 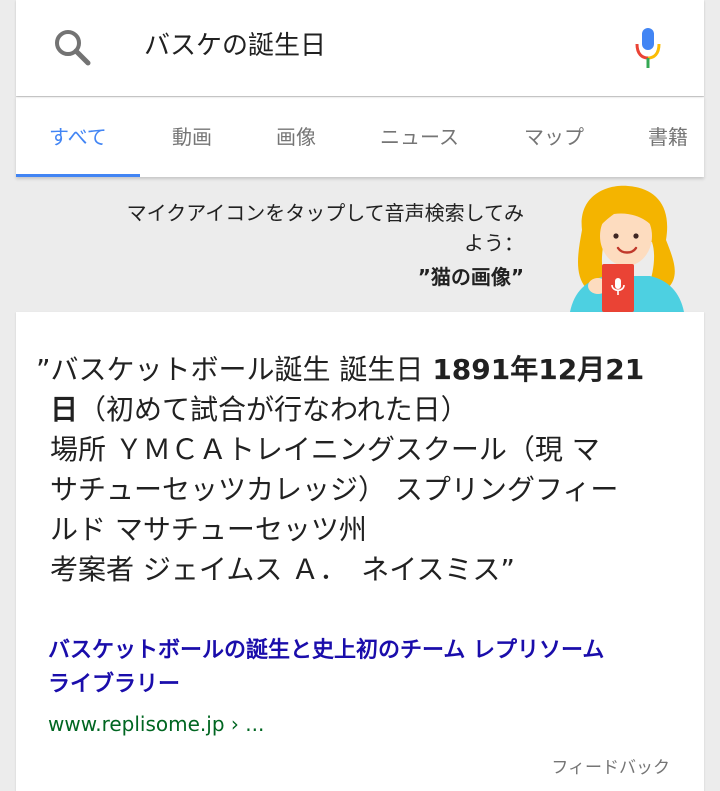 What do you see at coordinates (234, 369) in the screenshot?
I see `snippet-line-1-prefix: ”バスケットボール誕生 誕生日` at bounding box center [234, 369].